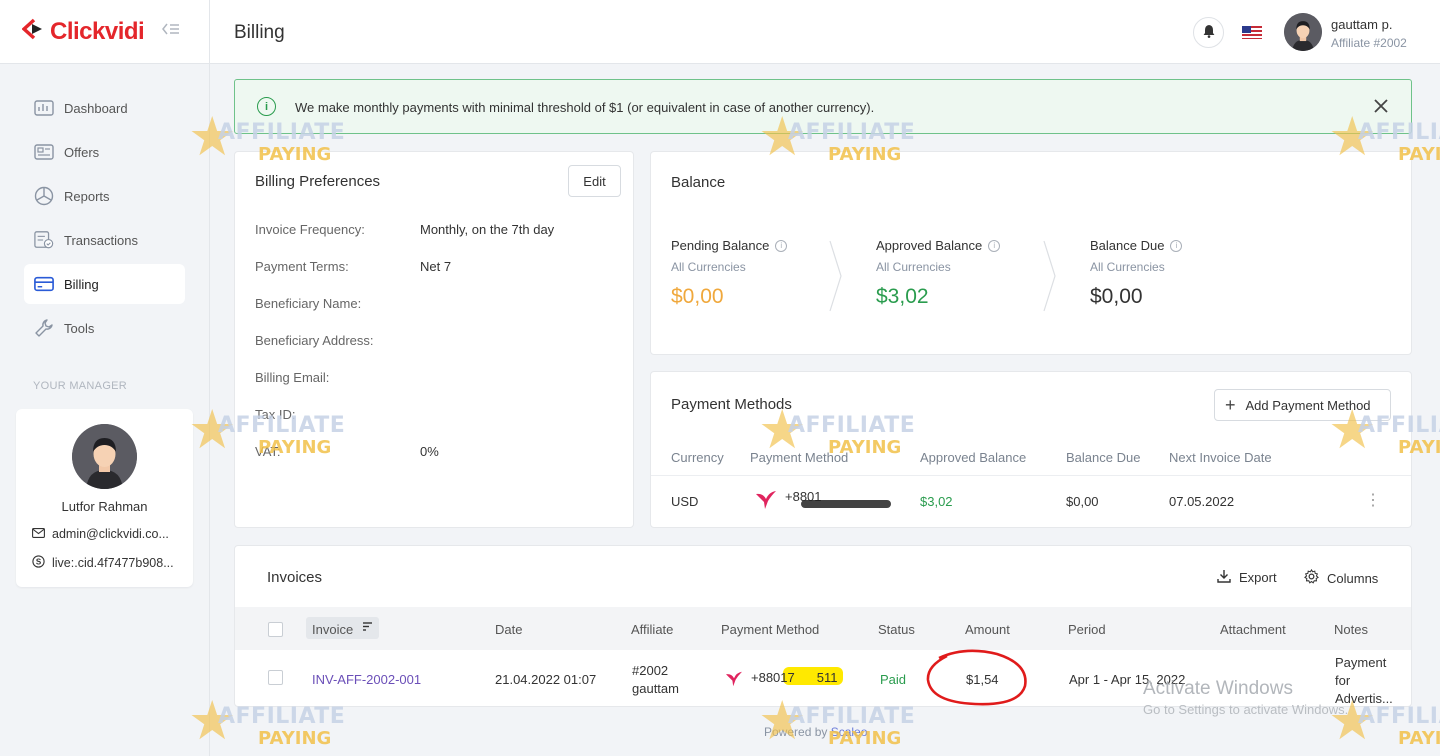  Describe the element at coordinates (797, 732) in the screenshot. I see `powered-prefix: Powered by` at that location.